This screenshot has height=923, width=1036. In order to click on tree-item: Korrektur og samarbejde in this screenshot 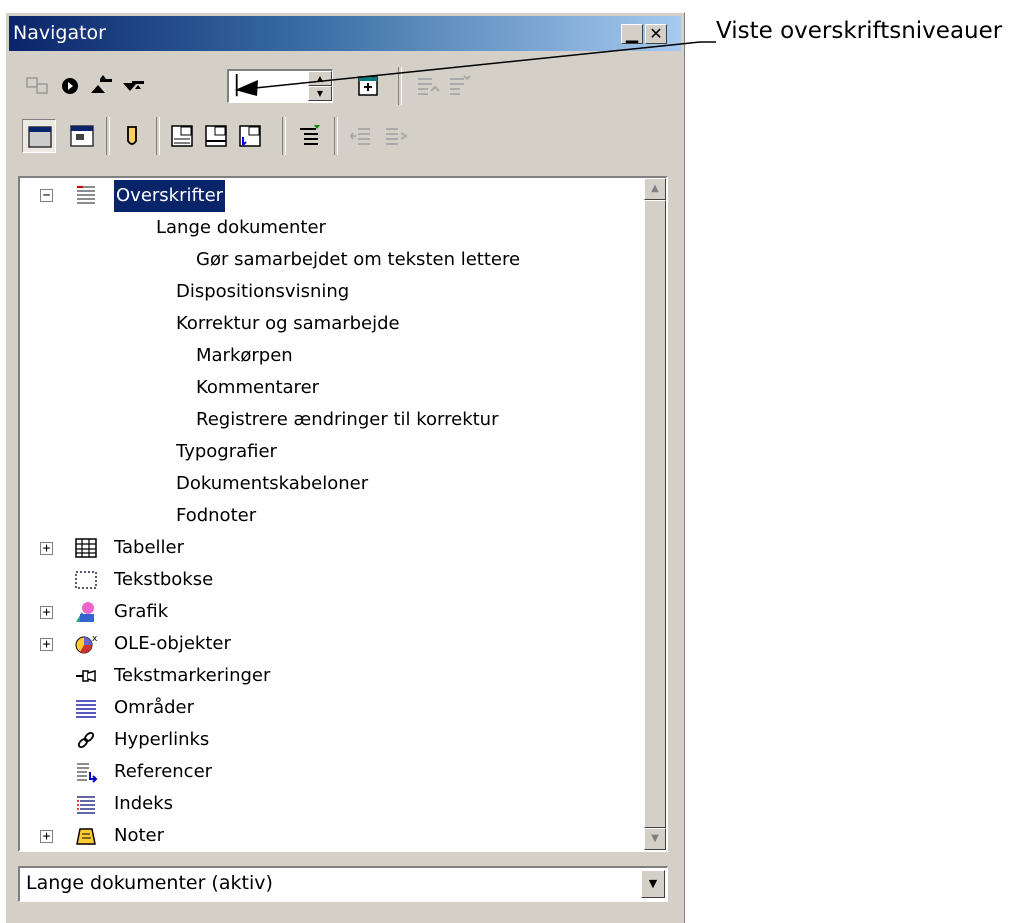, I will do `click(288, 324)`.